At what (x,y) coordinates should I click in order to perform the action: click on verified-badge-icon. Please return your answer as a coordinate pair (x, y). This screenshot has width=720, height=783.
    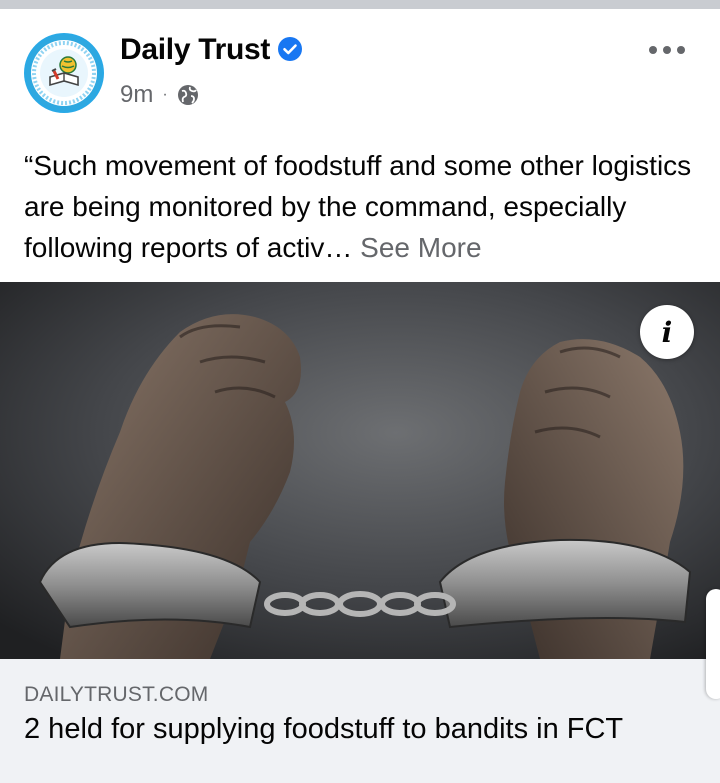
    Looking at the image, I should click on (290, 49).